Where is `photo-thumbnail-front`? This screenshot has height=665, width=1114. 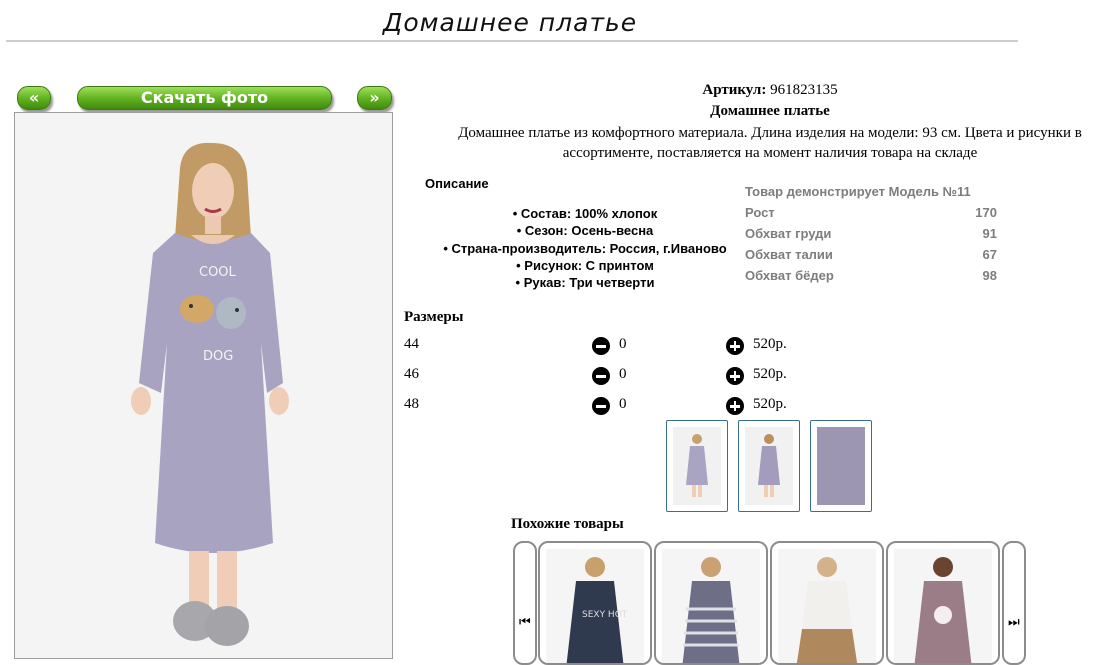
photo-thumbnail-front is located at coordinates (697, 466).